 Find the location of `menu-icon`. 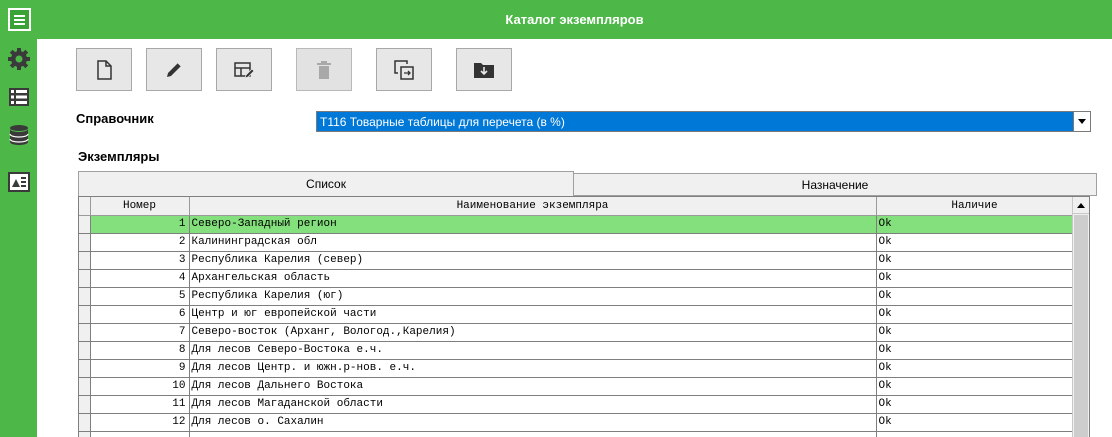

menu-icon is located at coordinates (19, 19).